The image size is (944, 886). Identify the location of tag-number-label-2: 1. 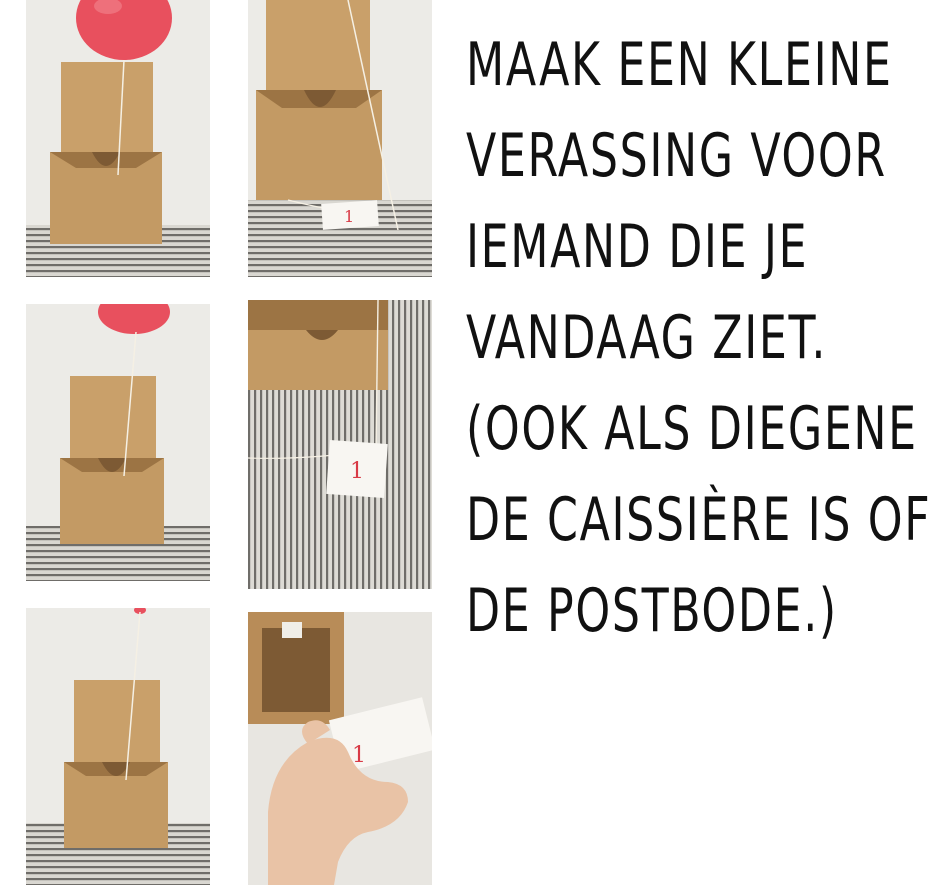
(357, 471).